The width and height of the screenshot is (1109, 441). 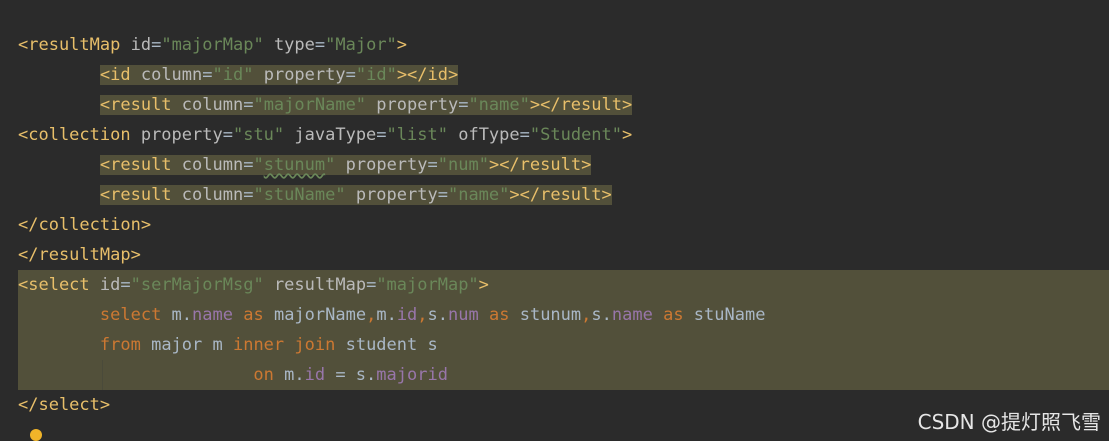 I want to click on code-line: <resultMap id="majorMap" type="Major">, so click(x=212, y=45).